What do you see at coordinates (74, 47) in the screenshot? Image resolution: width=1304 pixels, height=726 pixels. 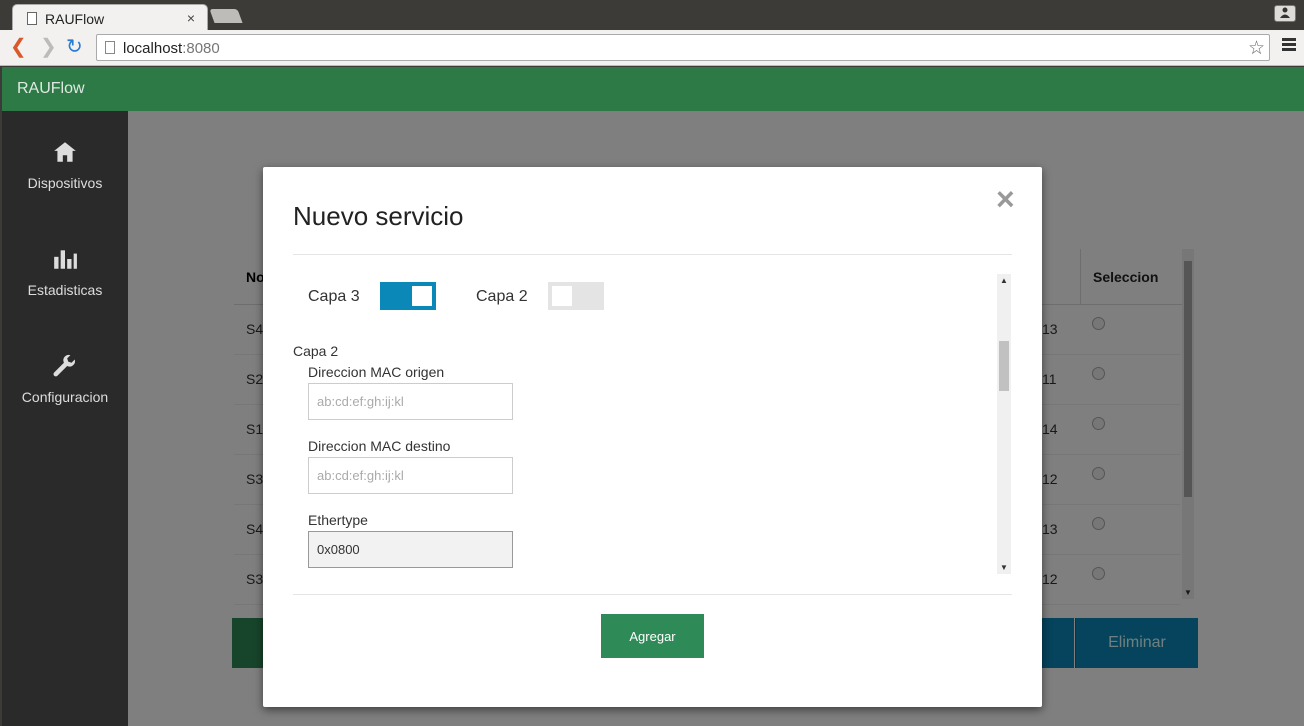 I see `reload-icon: ↻` at bounding box center [74, 47].